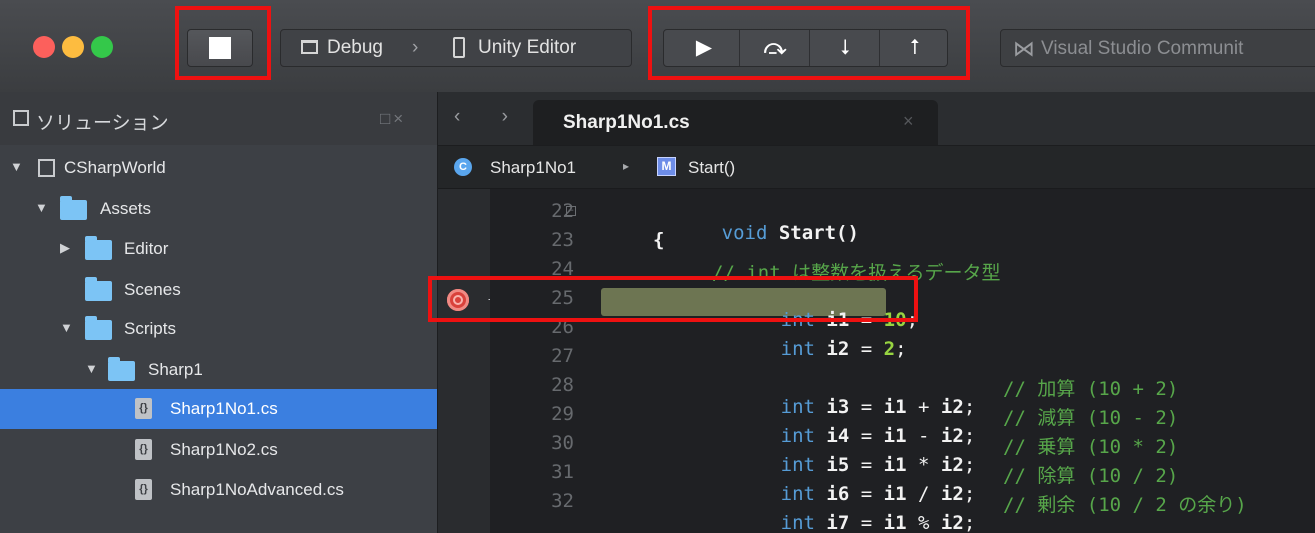  Describe the element at coordinates (218, 209) in the screenshot. I see `tree-item-assets: ▼ Assets` at that location.